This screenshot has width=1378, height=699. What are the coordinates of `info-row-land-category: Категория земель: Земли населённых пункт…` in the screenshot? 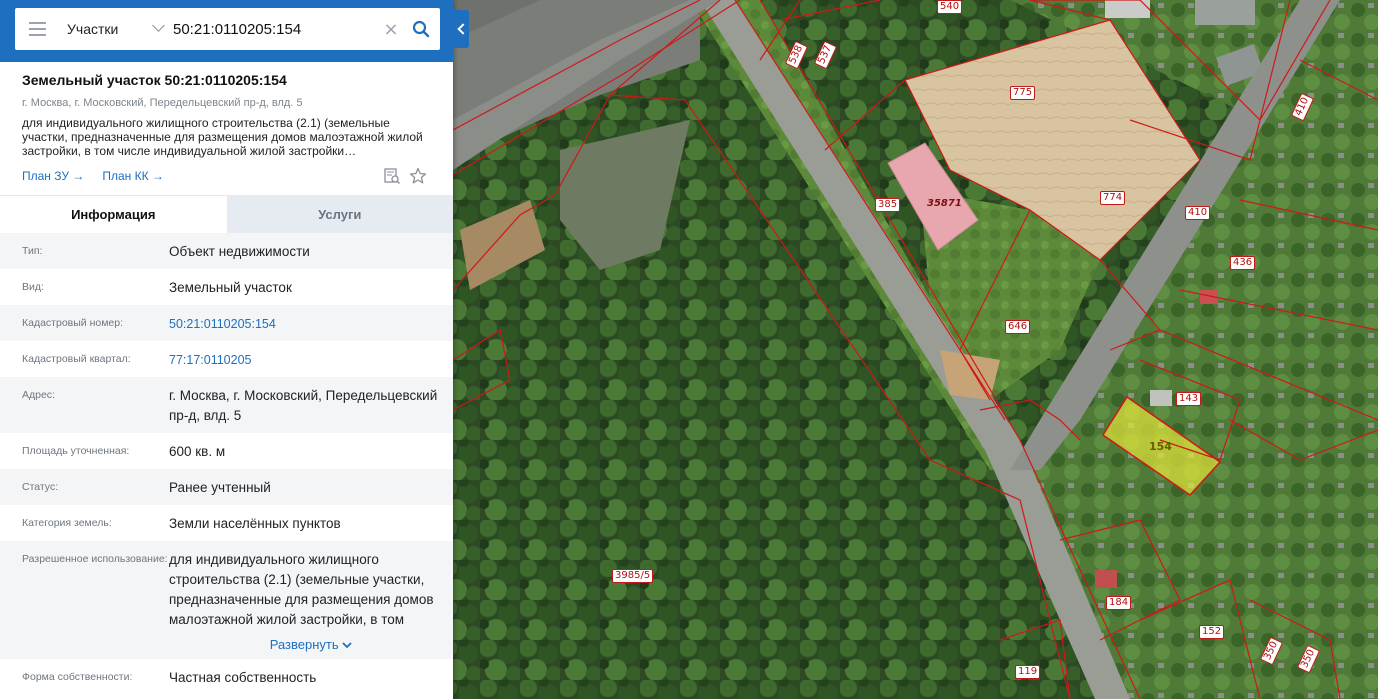 It's located at (226, 523).